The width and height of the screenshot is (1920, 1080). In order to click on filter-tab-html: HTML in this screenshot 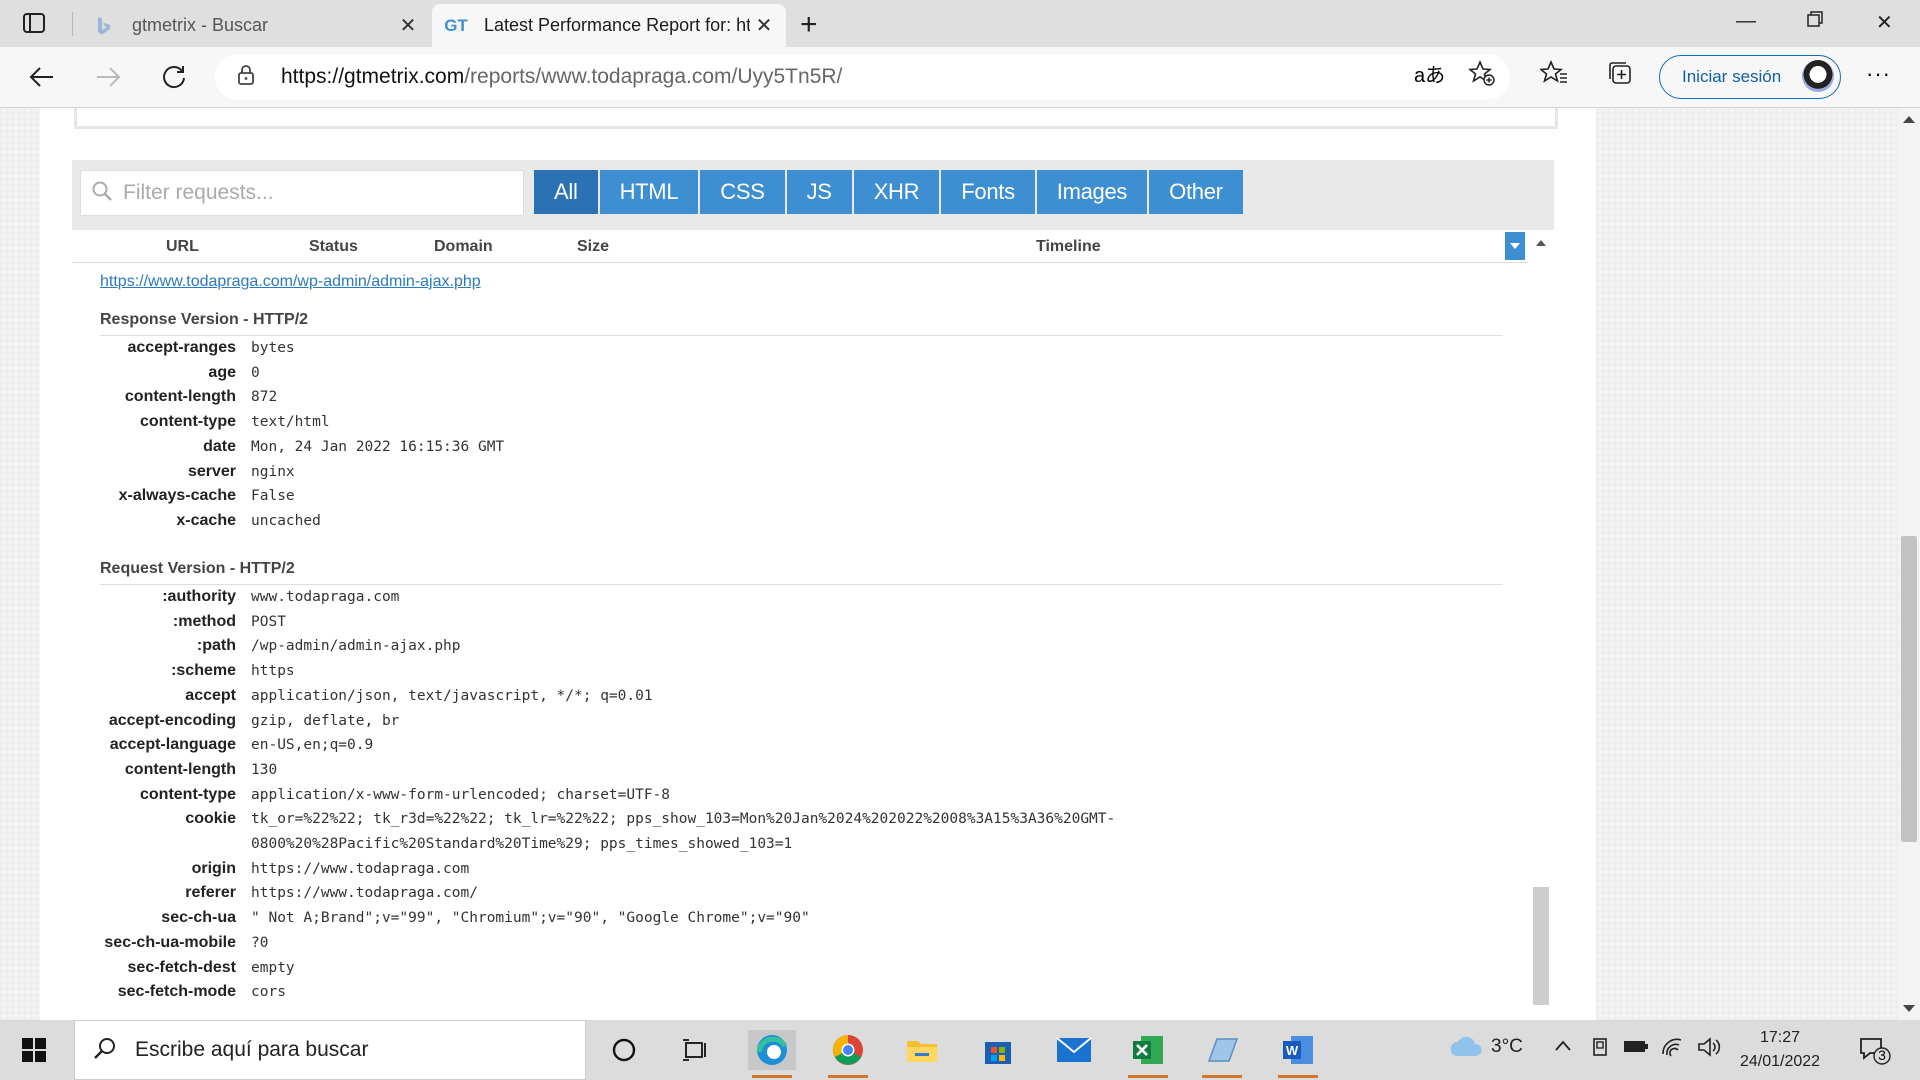, I will do `click(649, 192)`.